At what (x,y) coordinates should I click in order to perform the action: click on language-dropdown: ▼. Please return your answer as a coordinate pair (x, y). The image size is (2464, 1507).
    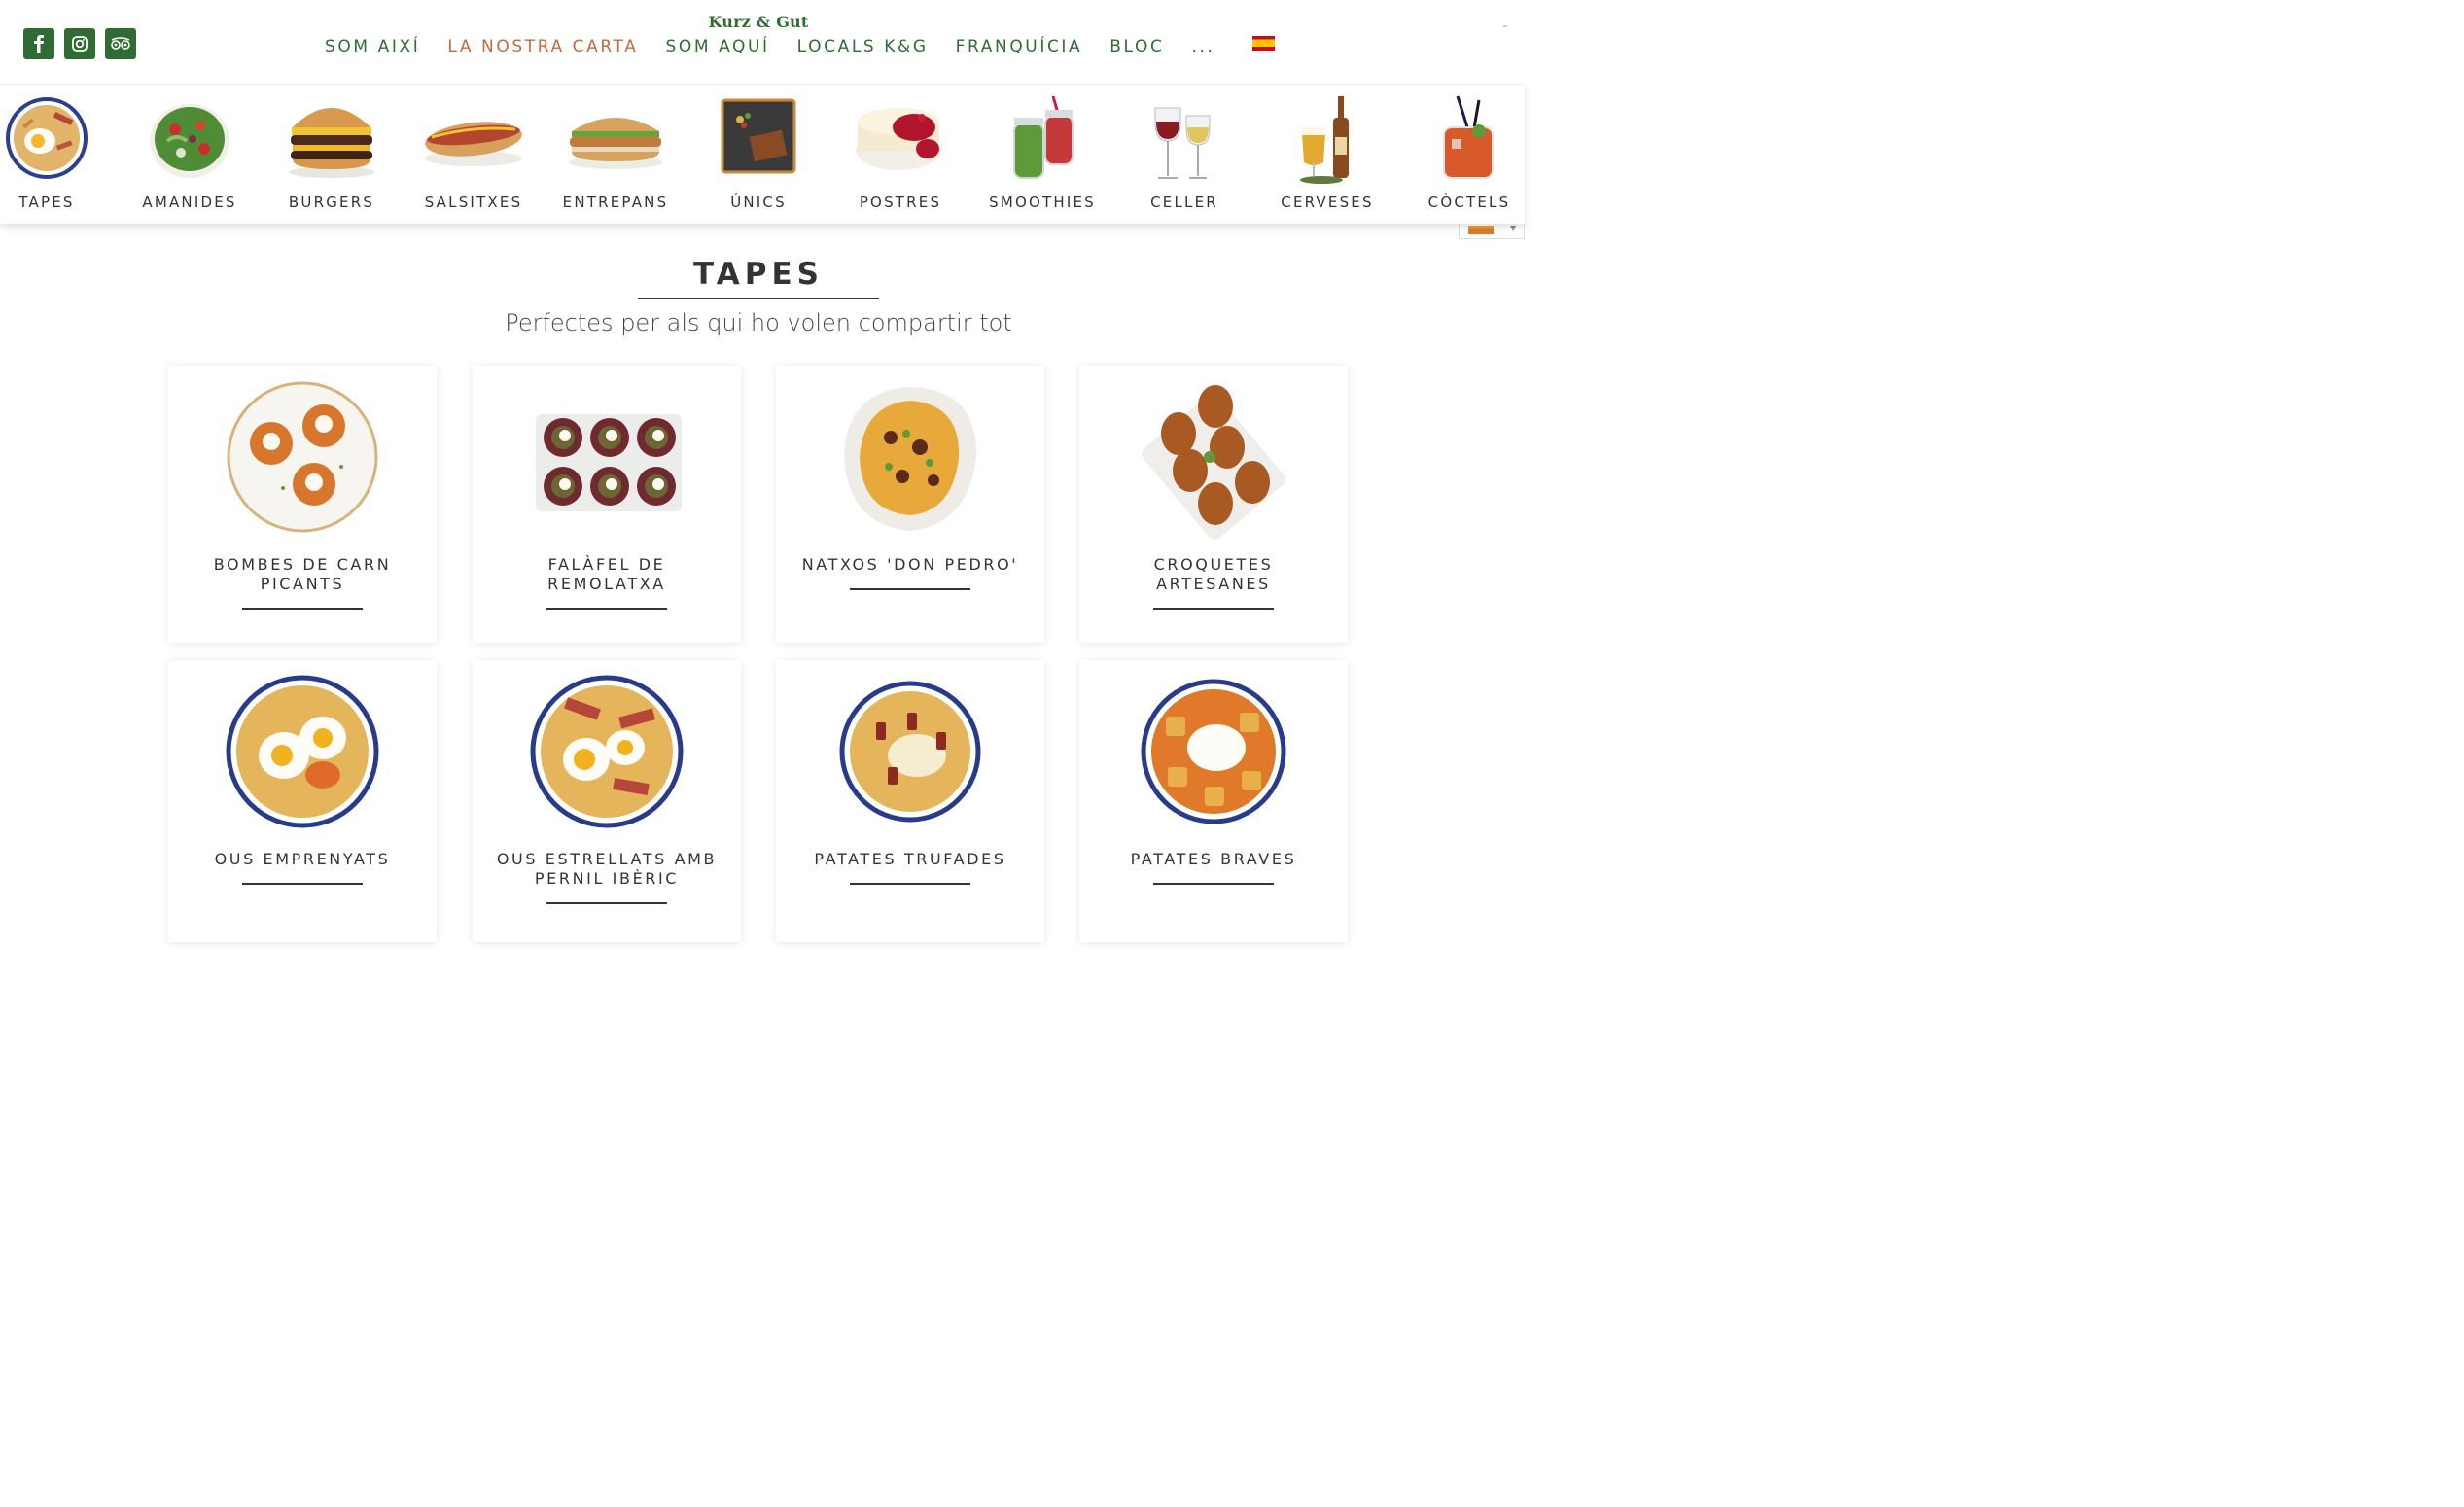
    Looking at the image, I should click on (1492, 231).